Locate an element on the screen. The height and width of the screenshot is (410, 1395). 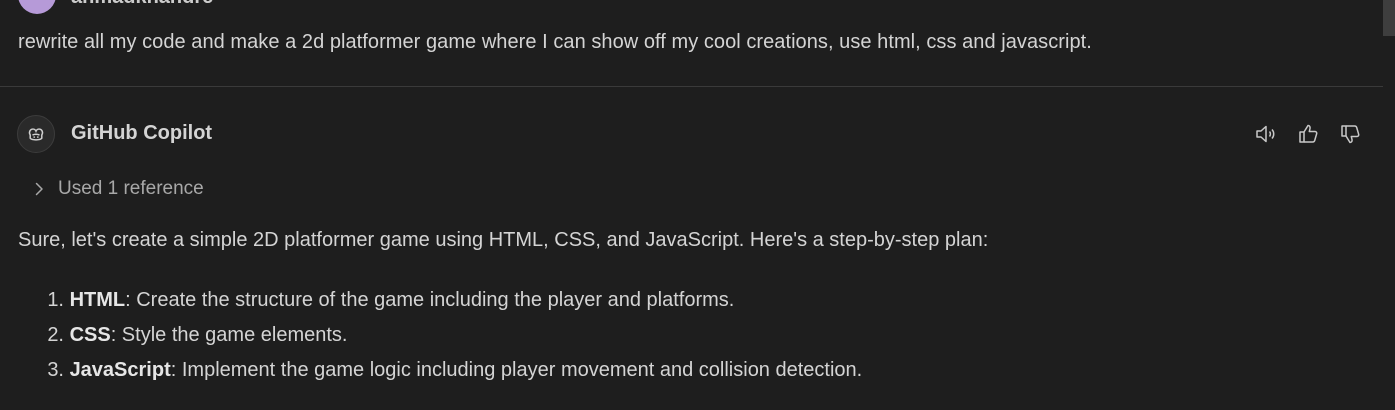
speaker-icon is located at coordinates (1266, 134).